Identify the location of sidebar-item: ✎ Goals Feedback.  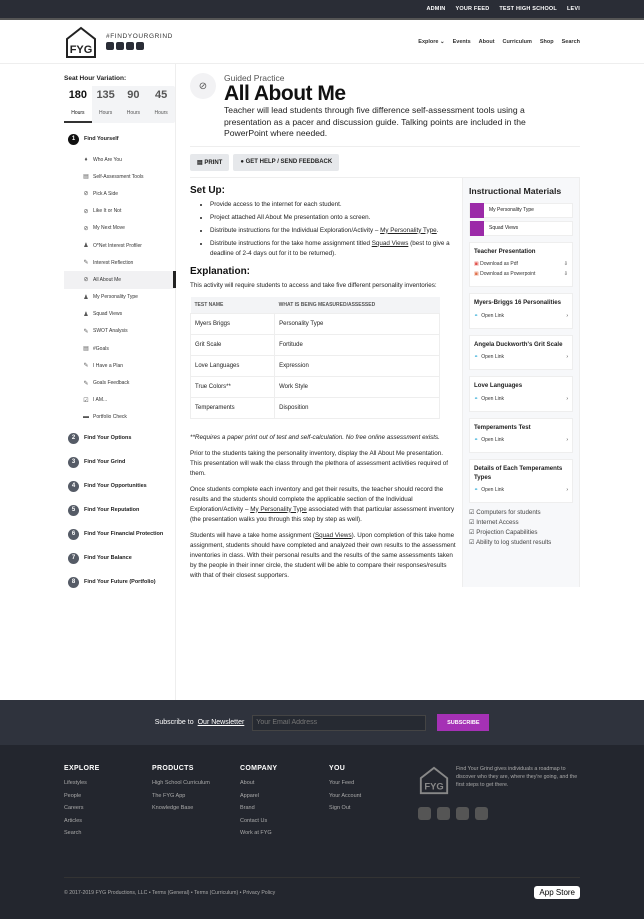
(119, 382).